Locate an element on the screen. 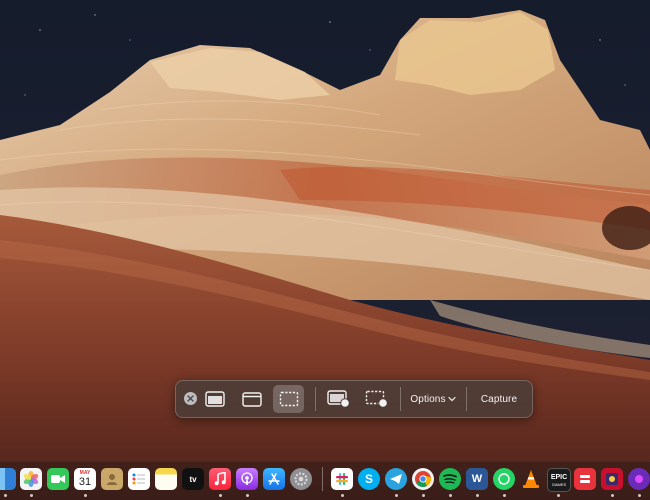  slack-icon is located at coordinates (342, 479).